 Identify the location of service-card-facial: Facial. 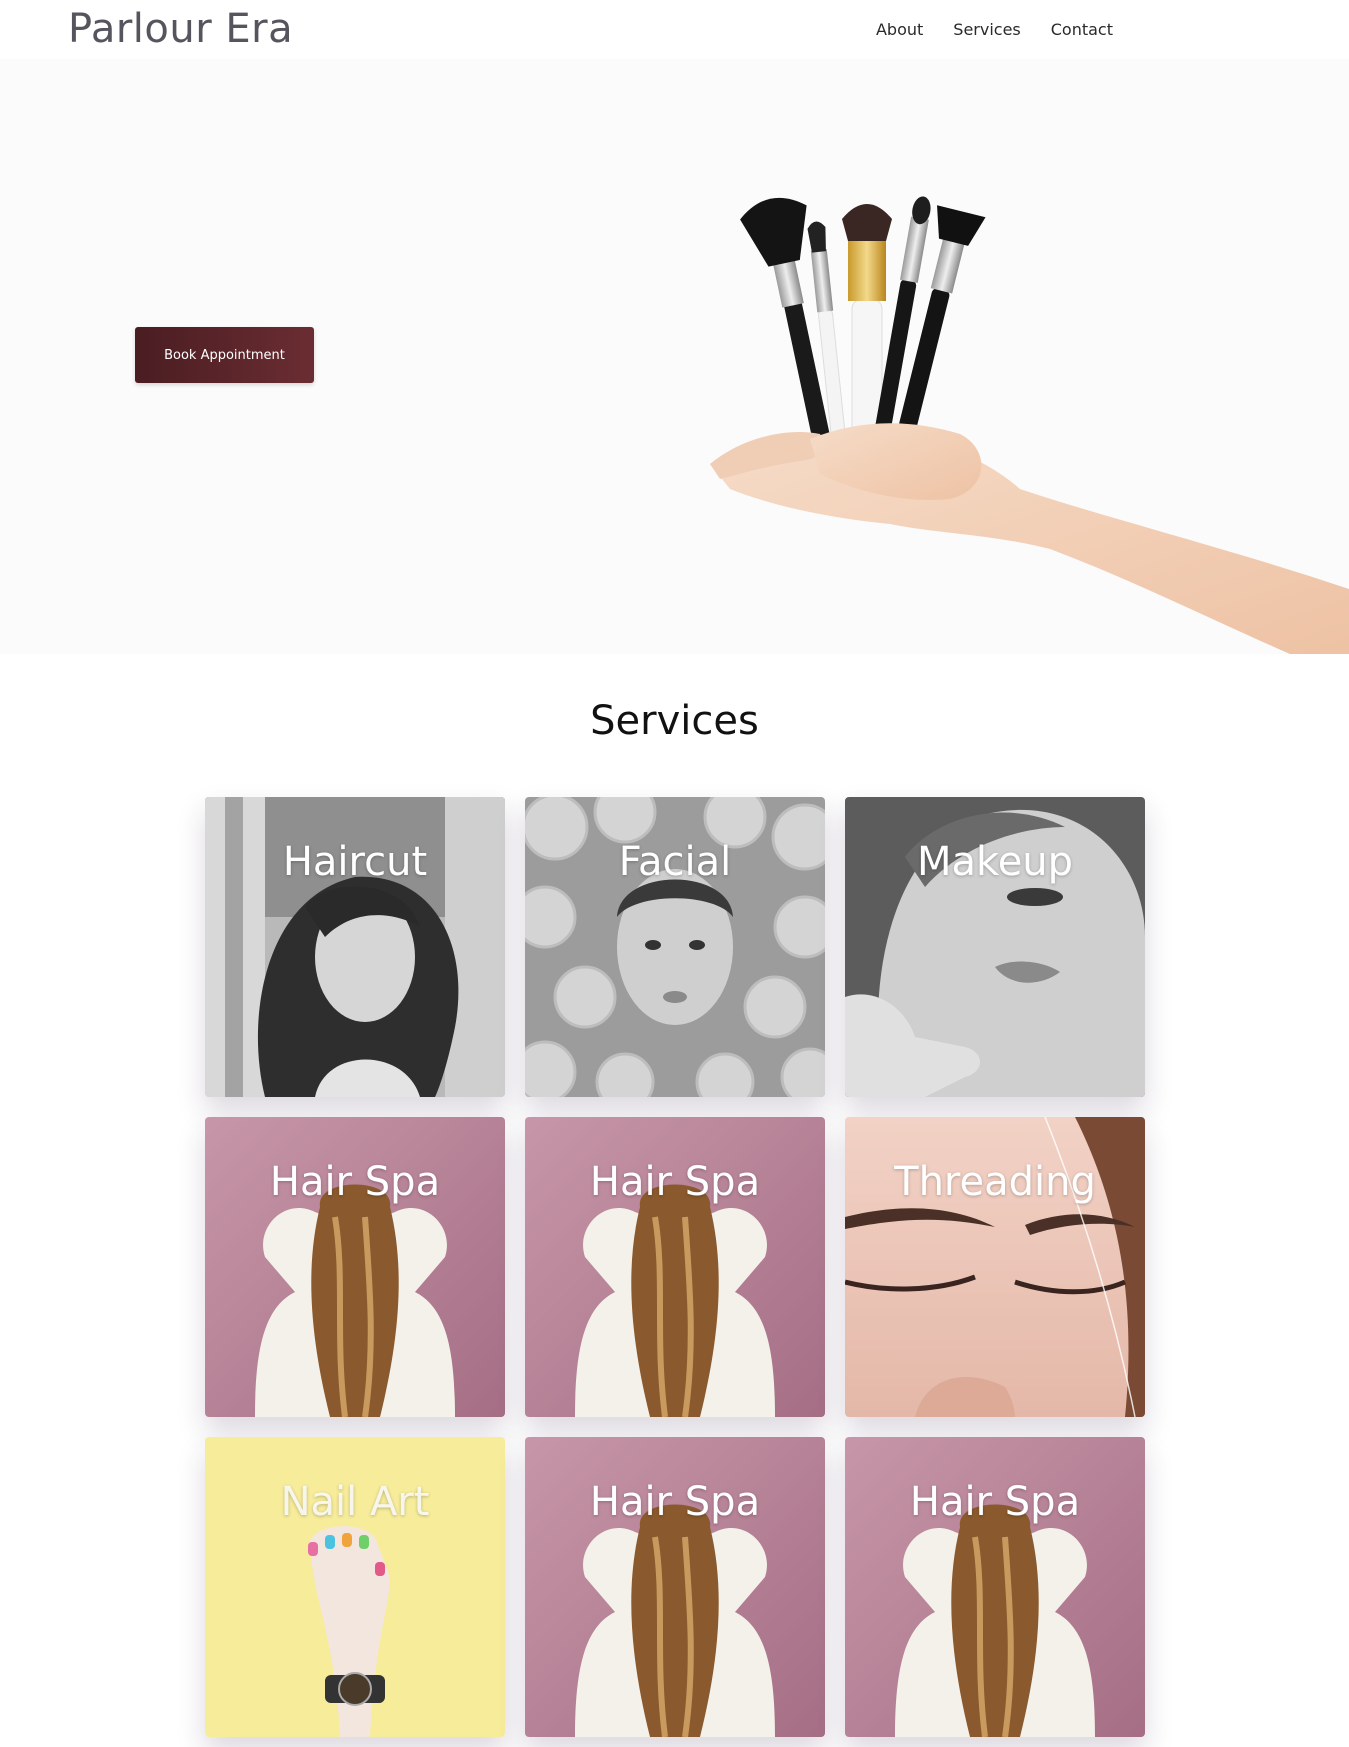
(675, 947).